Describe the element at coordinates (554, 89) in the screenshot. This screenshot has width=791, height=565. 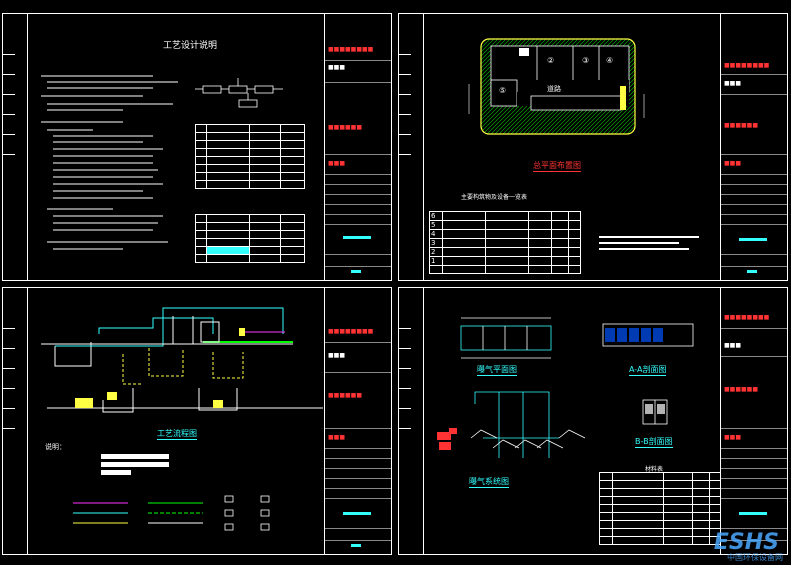
I see `road-label: 道路` at that location.